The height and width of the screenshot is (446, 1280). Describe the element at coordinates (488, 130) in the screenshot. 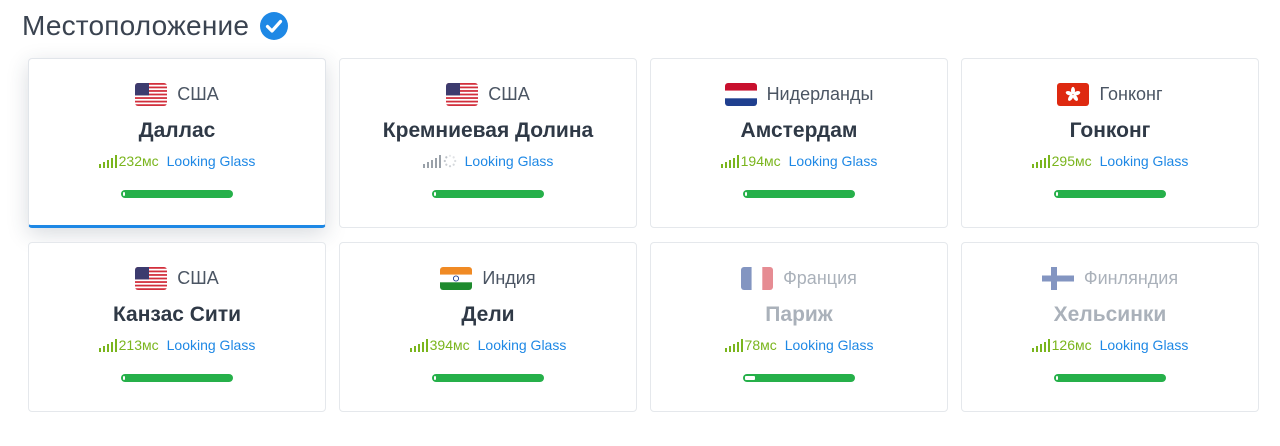

I see `city-name: Кремниевая Долина` at that location.